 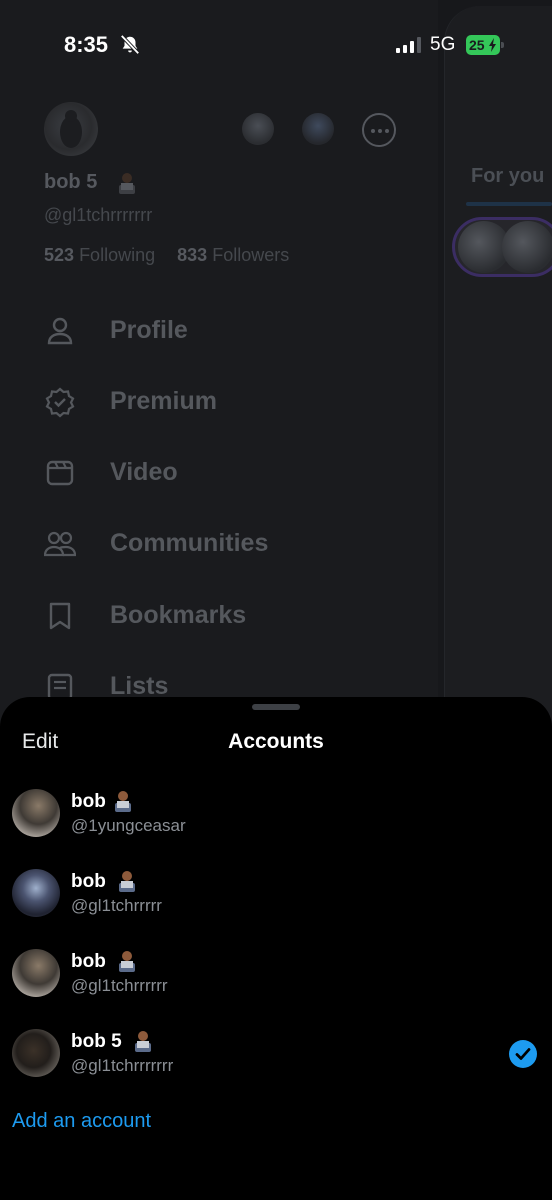 I want to click on sheet-grabber, so click(x=276, y=707).